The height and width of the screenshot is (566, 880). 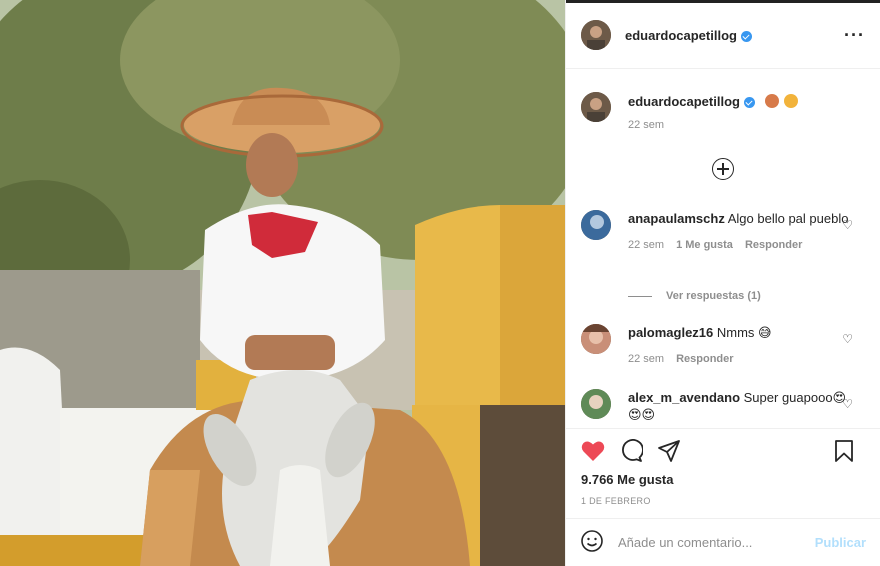 I want to click on post-caption: eduardocapetillog 22 sem, so click(x=723, y=111).